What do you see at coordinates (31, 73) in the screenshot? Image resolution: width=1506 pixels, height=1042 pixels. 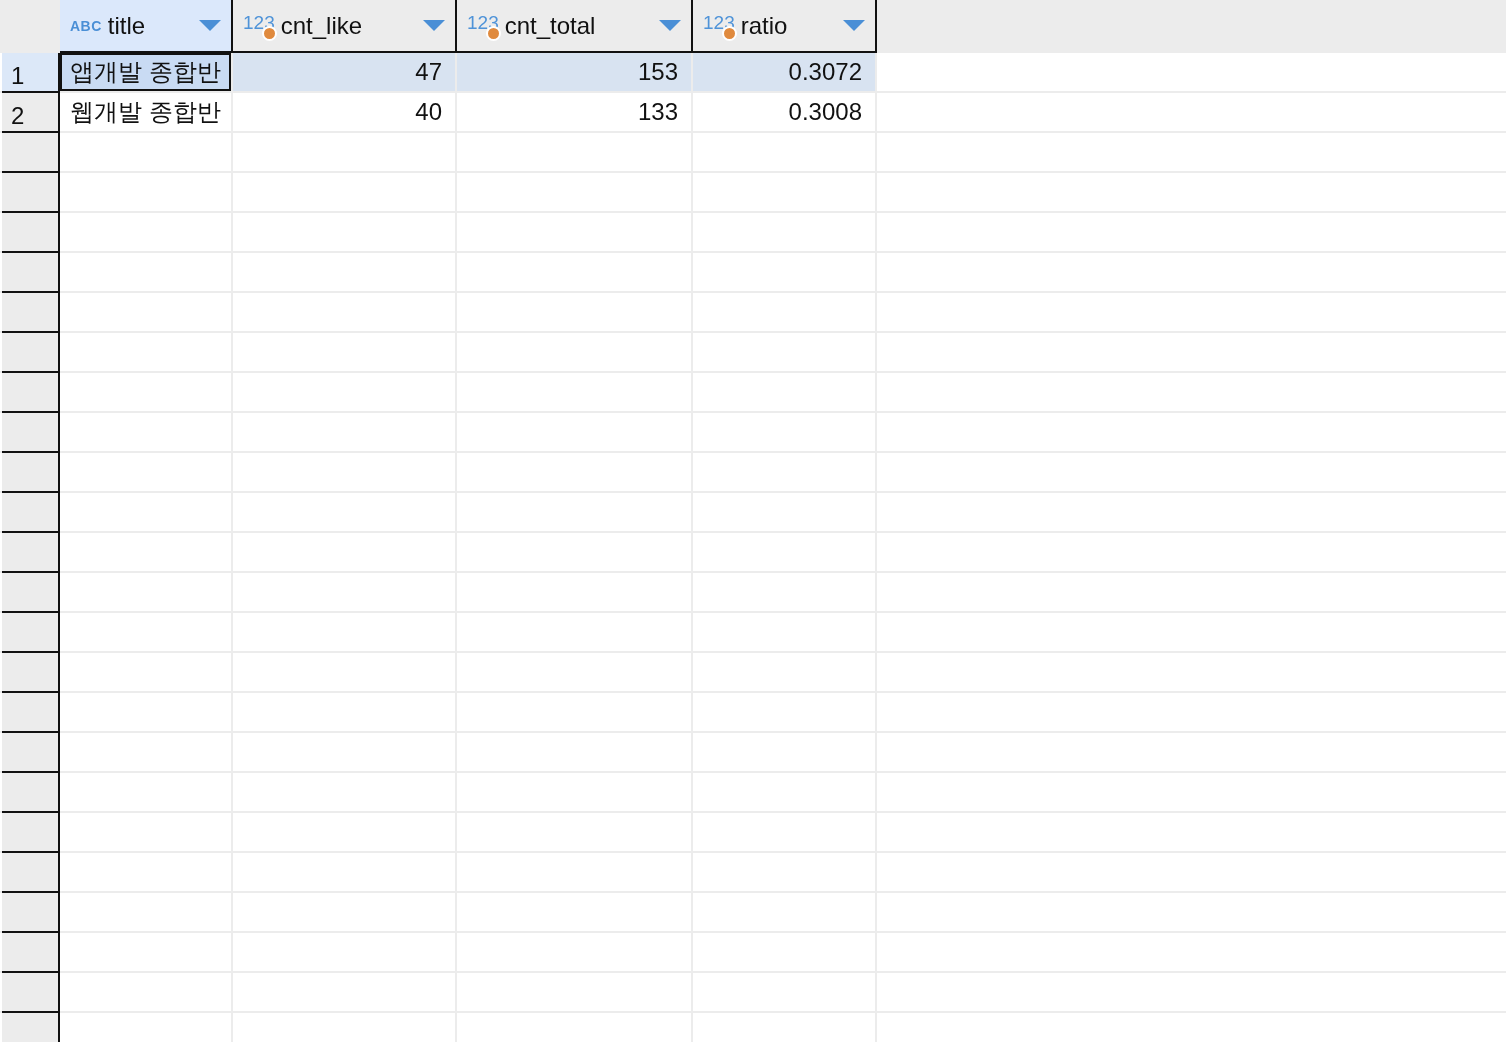 I see `row-header: 1` at bounding box center [31, 73].